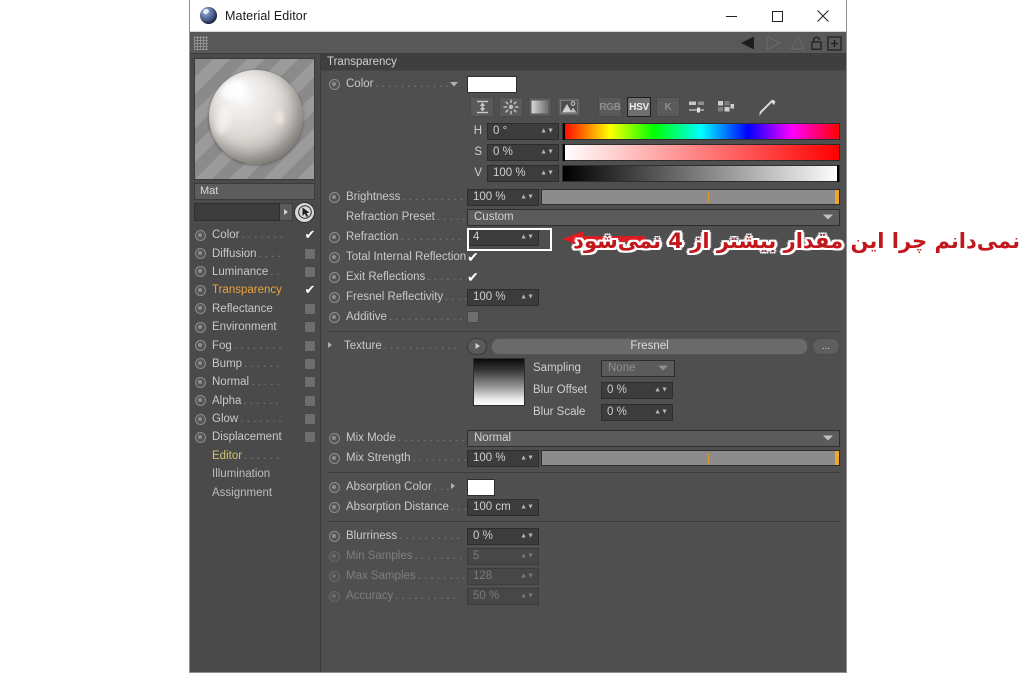  Describe the element at coordinates (777, 16) in the screenshot. I see `maximize-button` at that location.